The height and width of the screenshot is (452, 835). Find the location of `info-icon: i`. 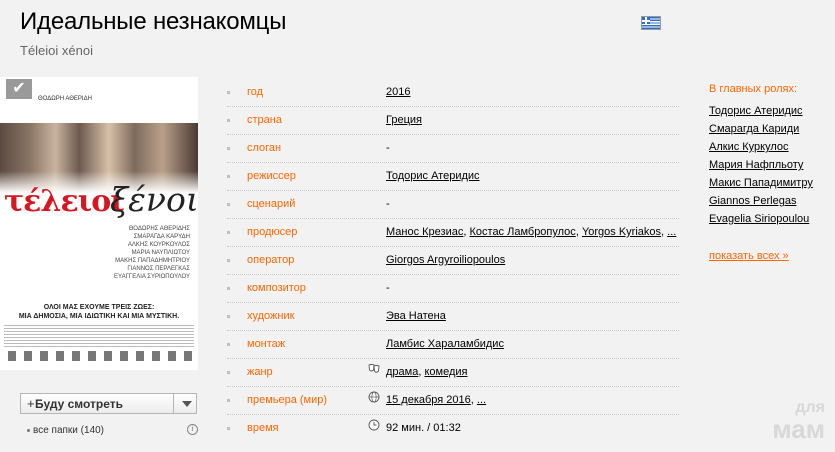

info-icon: i is located at coordinates (192, 429).